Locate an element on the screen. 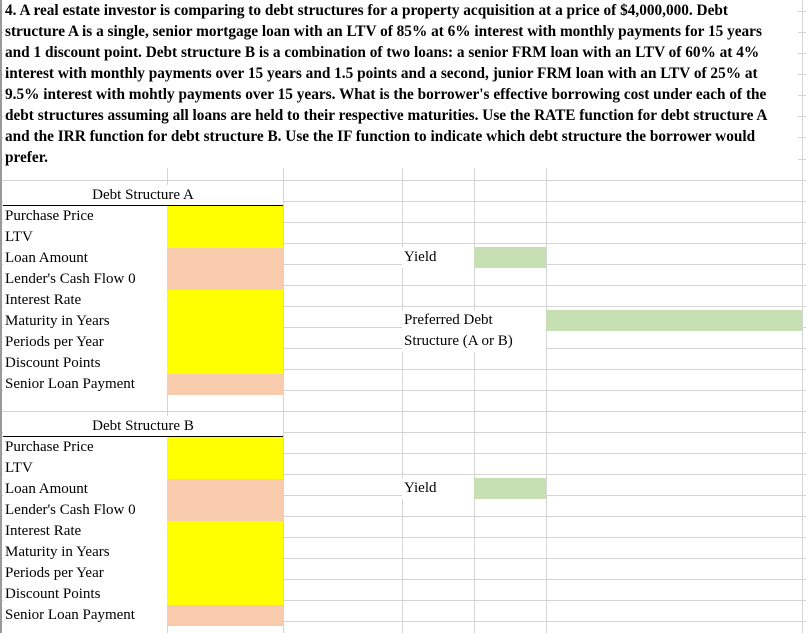  preferred-structure-cell is located at coordinates (674, 320).